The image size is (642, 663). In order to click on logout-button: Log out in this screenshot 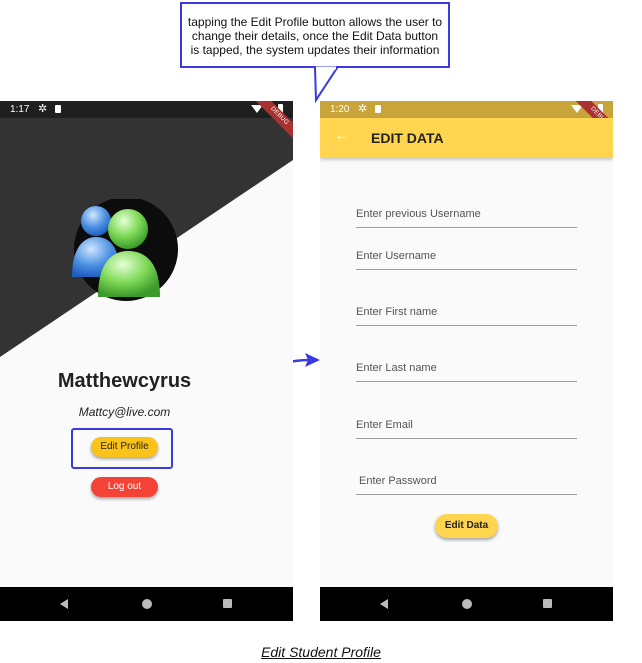, I will do `click(124, 487)`.